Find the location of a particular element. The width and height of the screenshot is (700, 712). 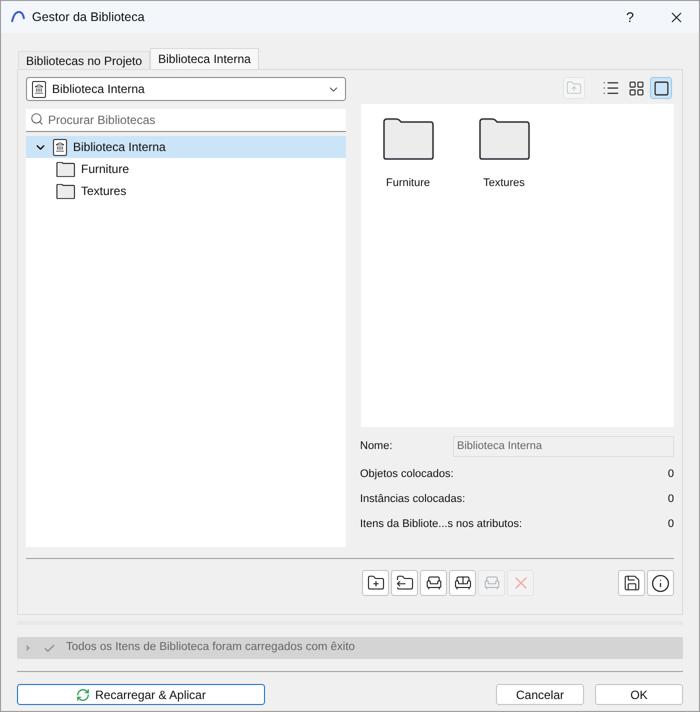

stat-label: Itens da Bibliote...s nos atributos: is located at coordinates (441, 524).